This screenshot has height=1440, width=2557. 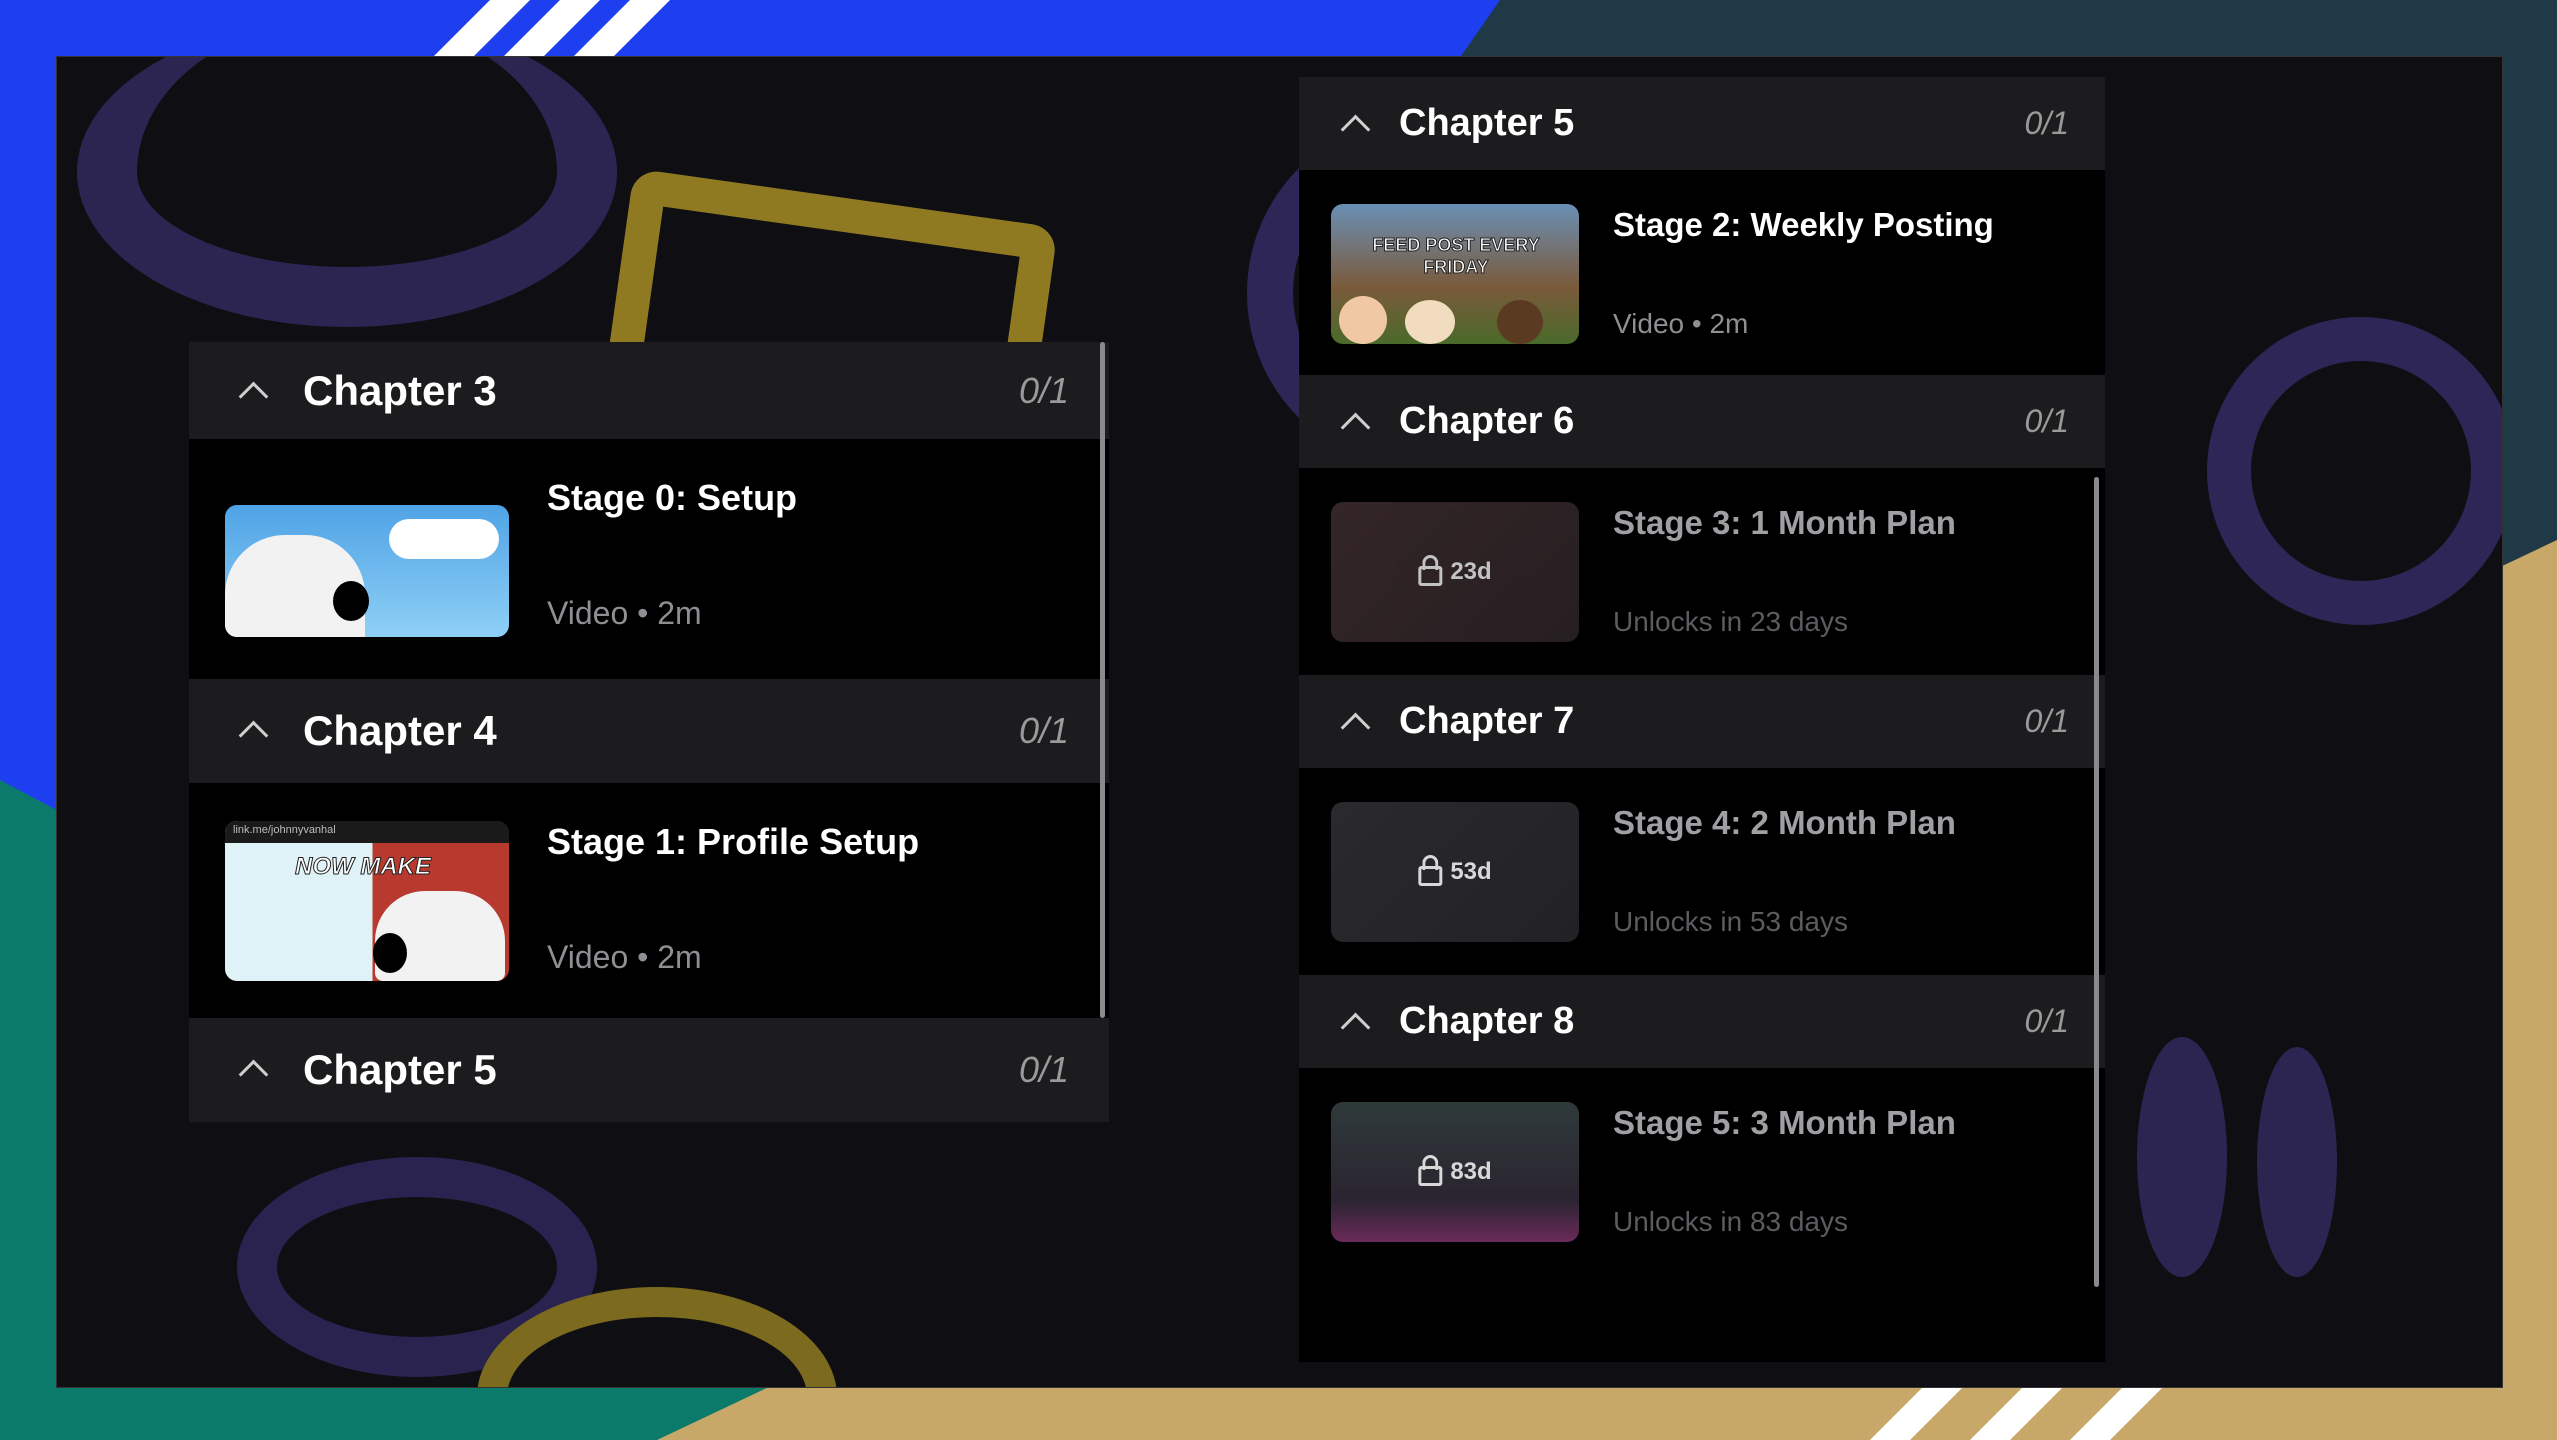 I want to click on chapter-header: Chapter 3 0/1, so click(x=649, y=391).